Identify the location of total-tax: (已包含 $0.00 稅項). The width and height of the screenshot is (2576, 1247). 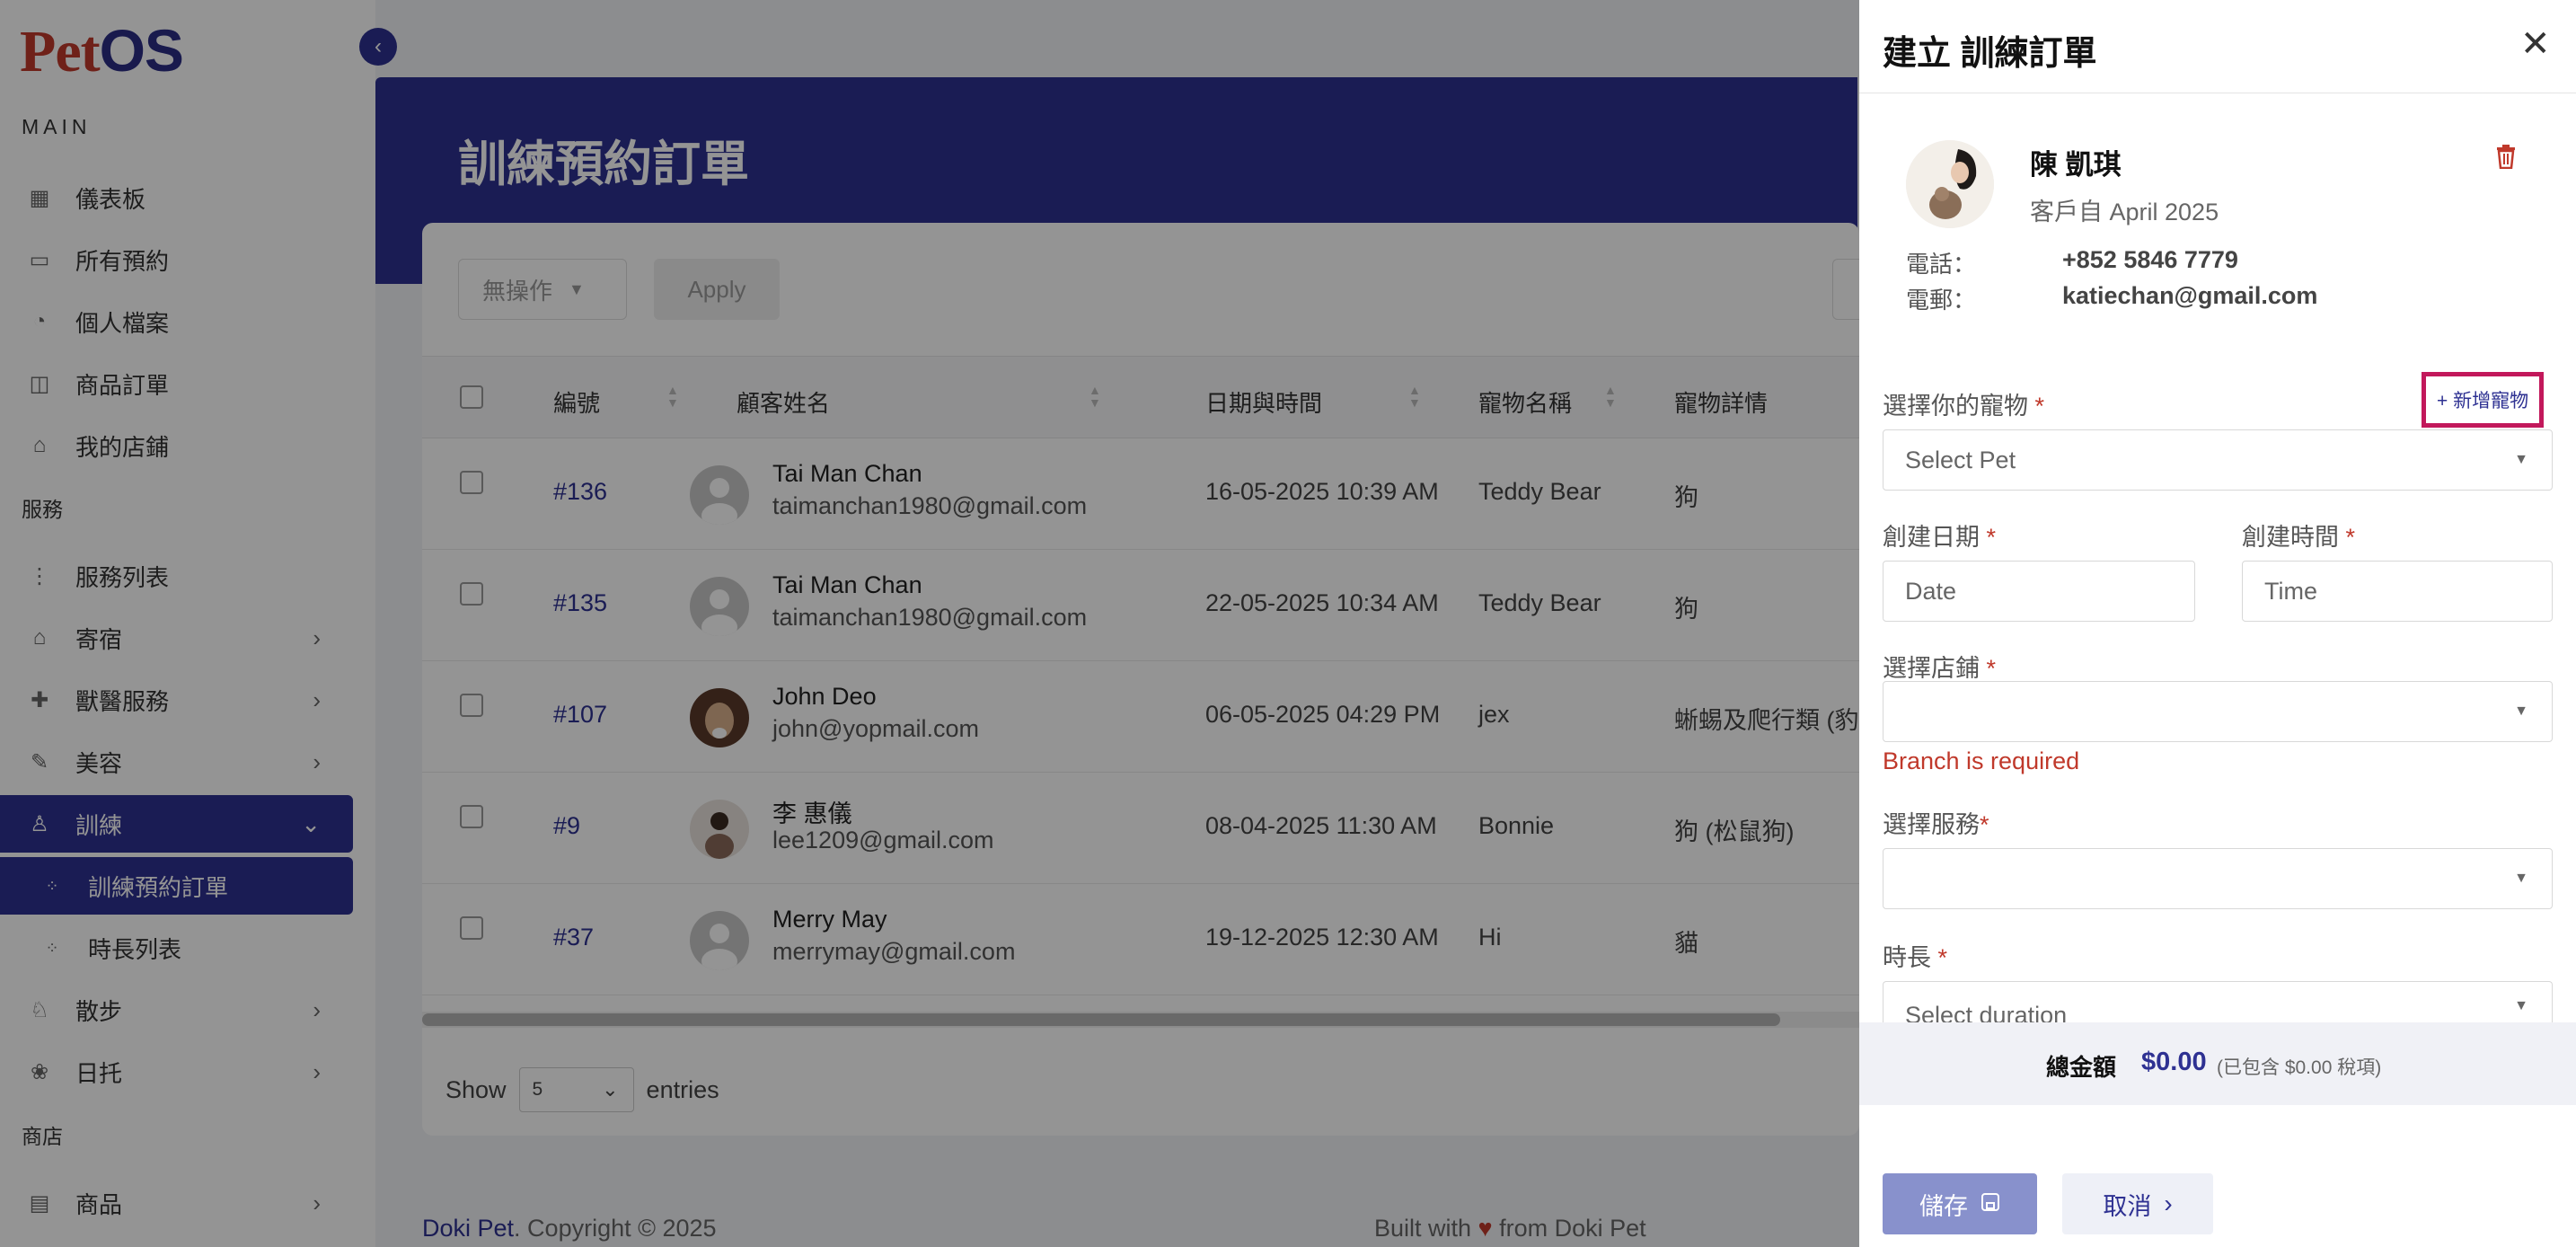
(2299, 1067).